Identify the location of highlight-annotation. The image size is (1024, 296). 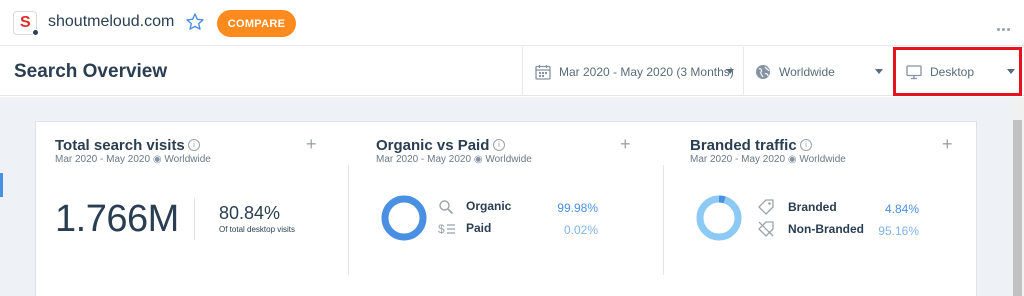
(957, 71).